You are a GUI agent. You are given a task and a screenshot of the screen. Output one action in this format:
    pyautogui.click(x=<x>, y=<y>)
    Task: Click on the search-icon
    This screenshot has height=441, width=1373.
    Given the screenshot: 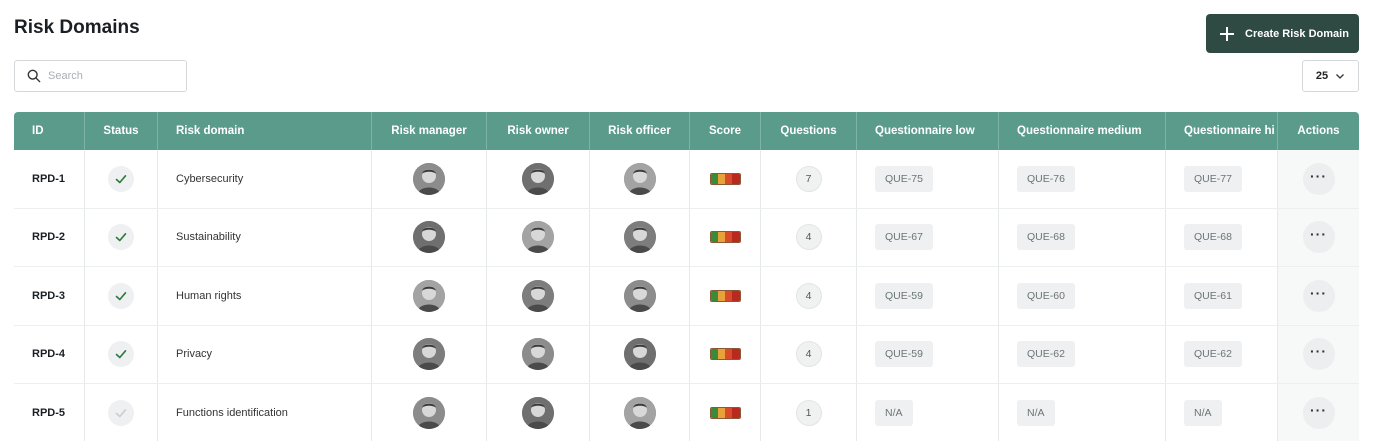 What is the action you would take?
    pyautogui.click(x=34, y=76)
    